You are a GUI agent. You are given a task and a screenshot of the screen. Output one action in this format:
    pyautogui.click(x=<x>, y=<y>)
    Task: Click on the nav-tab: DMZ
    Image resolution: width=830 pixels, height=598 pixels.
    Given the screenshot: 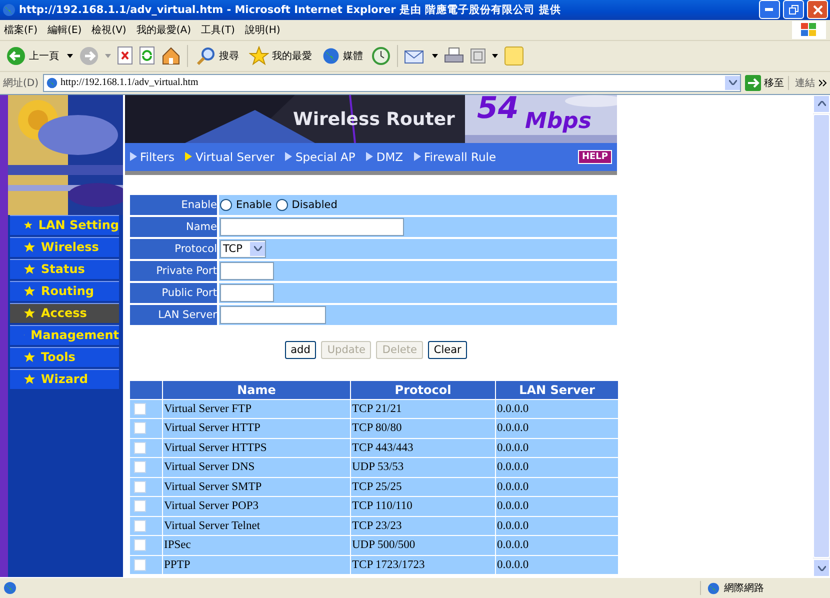 What is the action you would take?
    pyautogui.click(x=384, y=157)
    